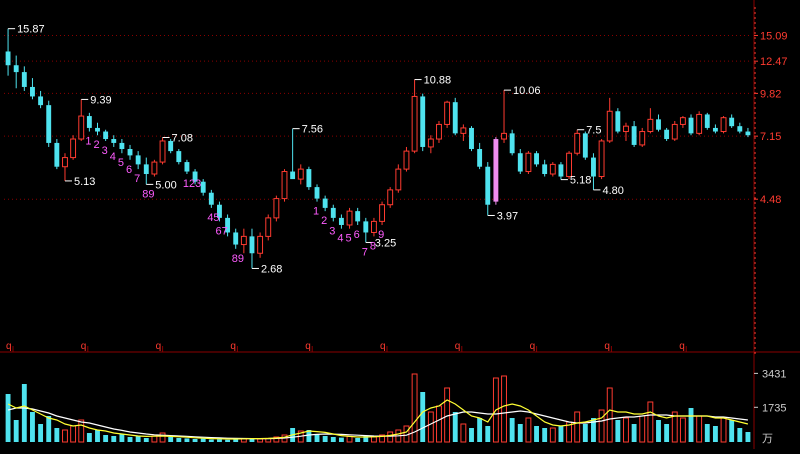 This screenshot has height=454, width=800. What do you see at coordinates (593, 131) in the screenshot?
I see `price-label: 7.5` at bounding box center [593, 131].